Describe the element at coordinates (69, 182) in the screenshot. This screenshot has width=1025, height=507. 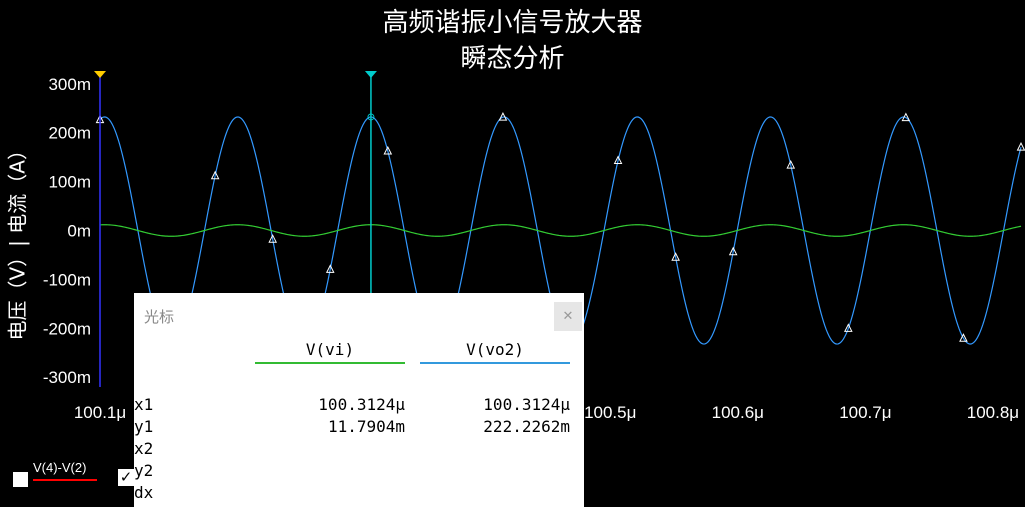
I see `y-tick-label: 100m` at that location.